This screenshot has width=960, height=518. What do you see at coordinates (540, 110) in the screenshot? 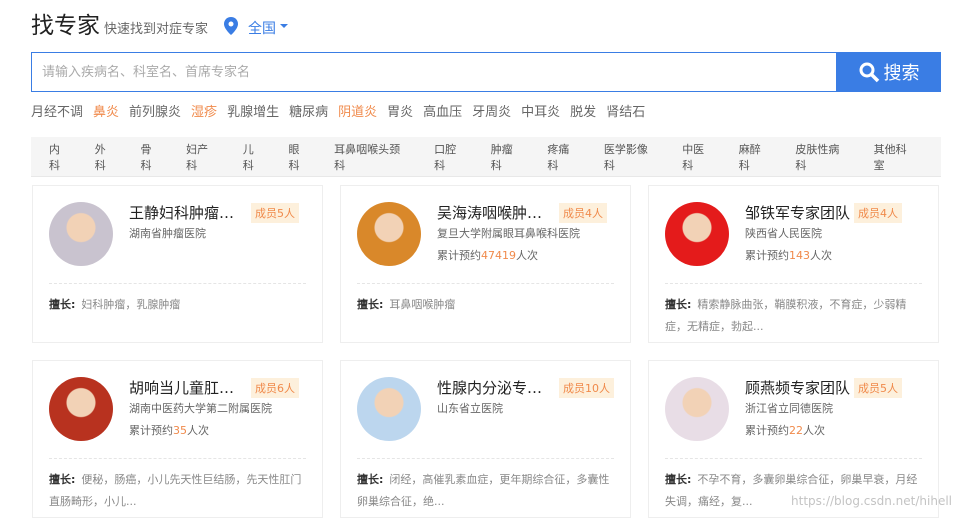
I see `hot-tag: 中耳炎` at bounding box center [540, 110].